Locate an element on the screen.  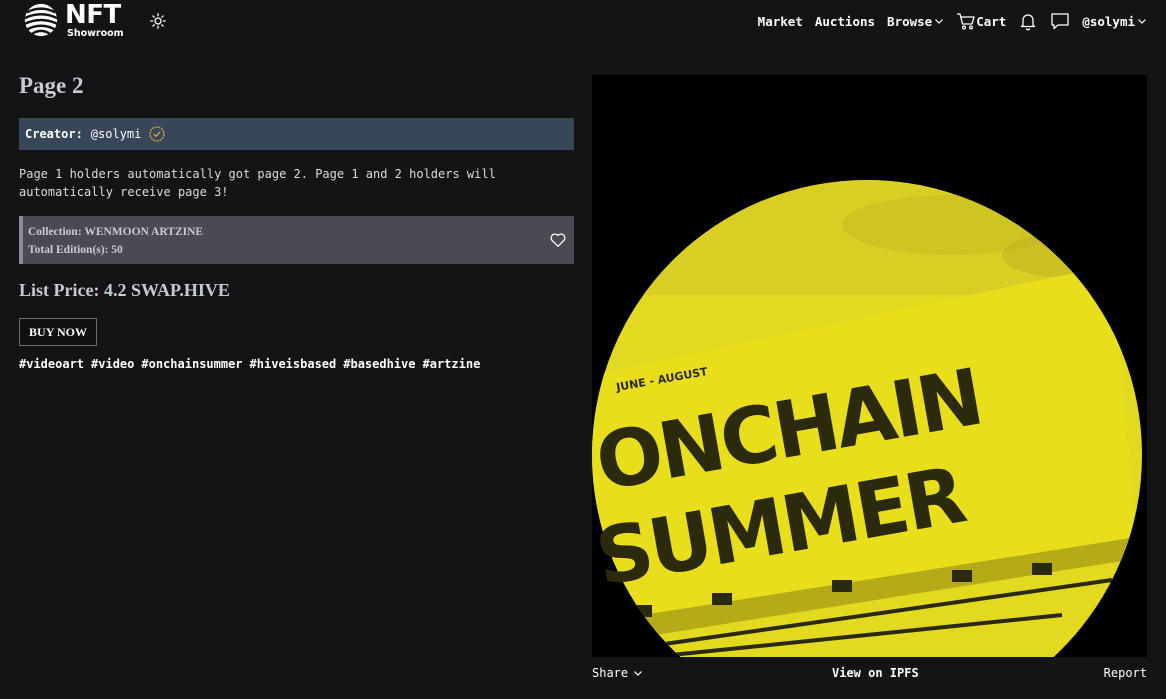
nav-cart: Cart is located at coordinates (981, 21).